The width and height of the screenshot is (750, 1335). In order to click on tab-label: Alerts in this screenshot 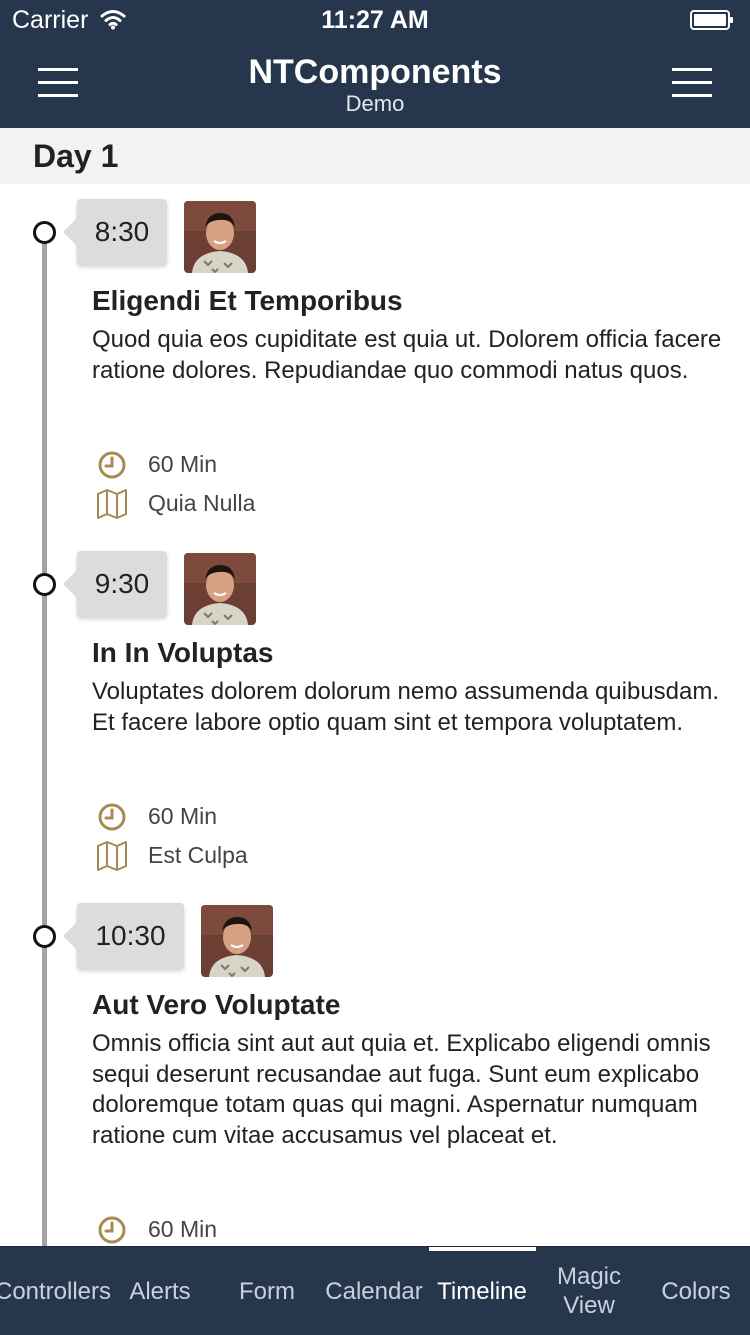, I will do `click(160, 1291)`.